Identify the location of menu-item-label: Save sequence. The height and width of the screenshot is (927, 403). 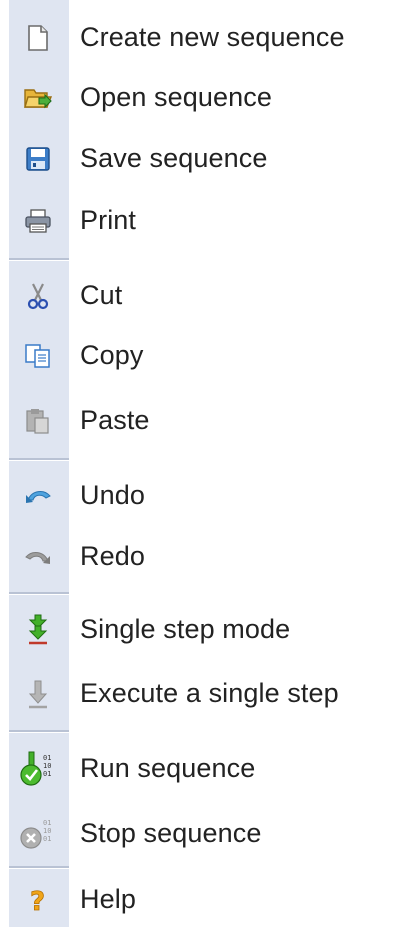
(174, 157).